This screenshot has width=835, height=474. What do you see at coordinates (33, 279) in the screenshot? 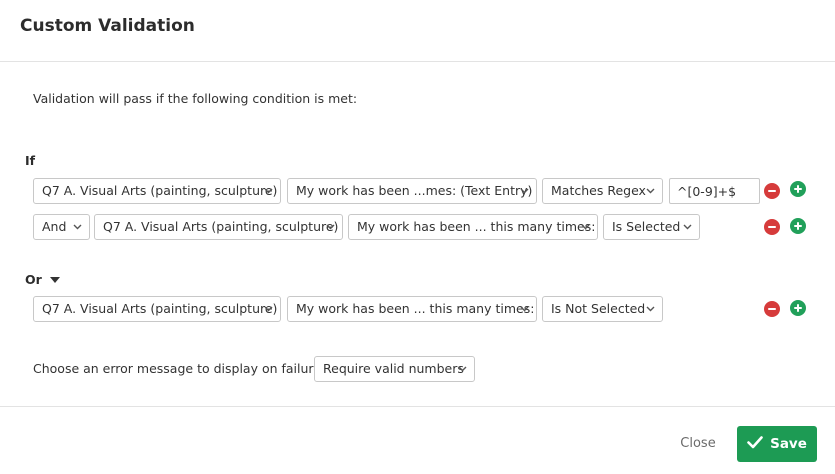
I see `or-label: Or` at bounding box center [33, 279].